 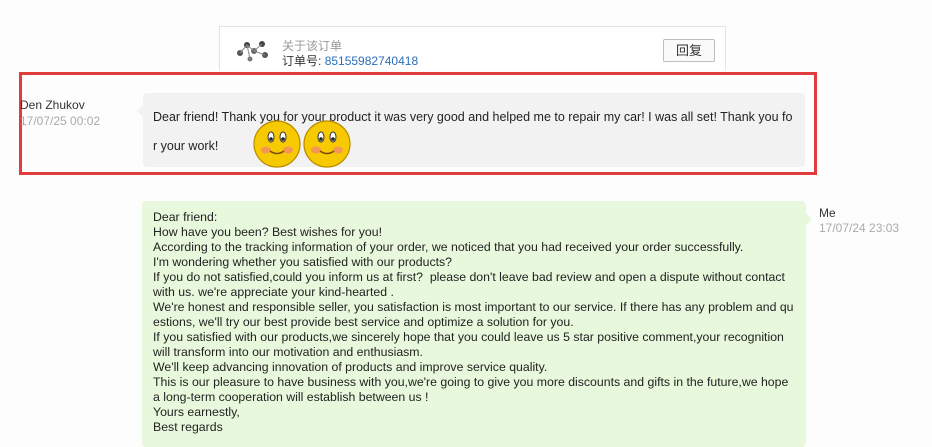 I want to click on order-number: 订单号: 85155982740418, so click(x=350, y=60).